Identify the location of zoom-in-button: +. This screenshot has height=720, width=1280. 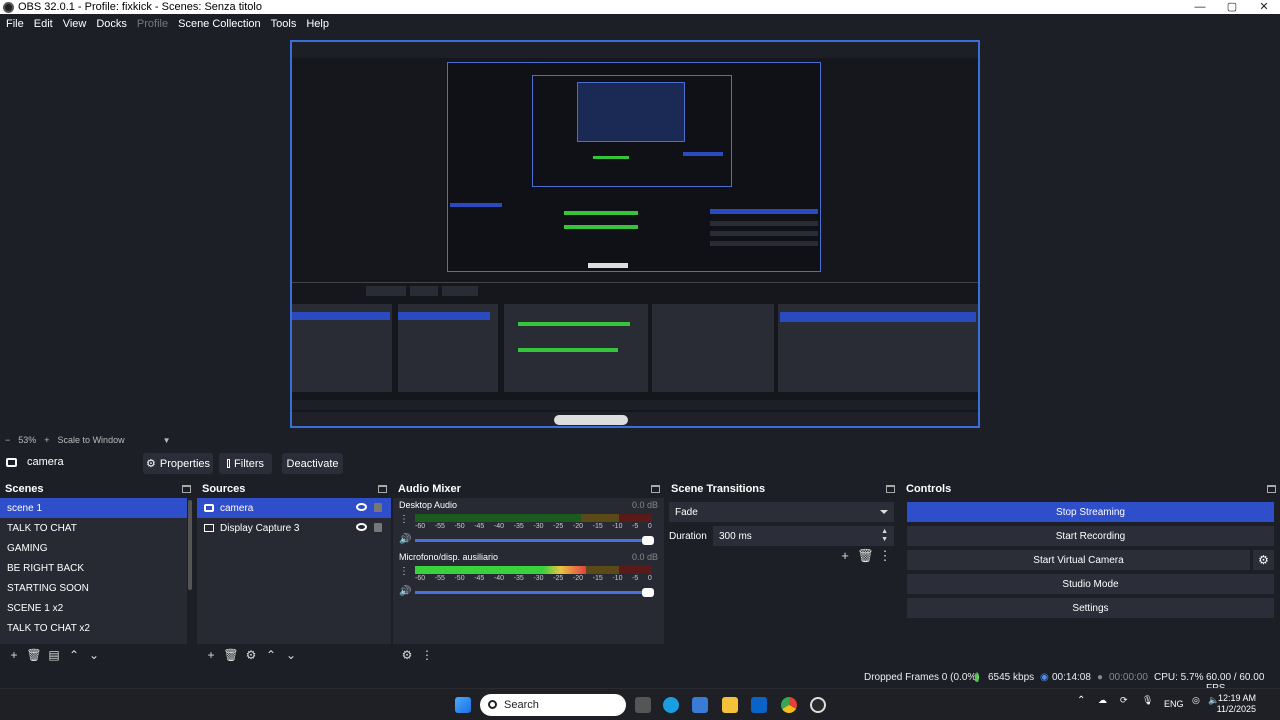
(46, 440).